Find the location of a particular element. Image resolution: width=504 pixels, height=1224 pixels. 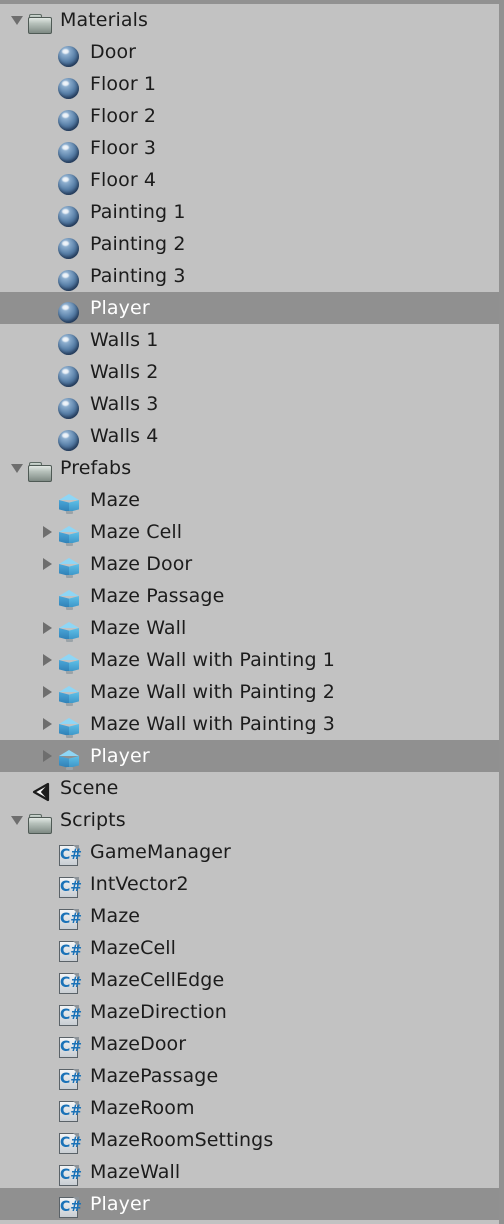

tree-row: Prefabs is located at coordinates (249, 468).